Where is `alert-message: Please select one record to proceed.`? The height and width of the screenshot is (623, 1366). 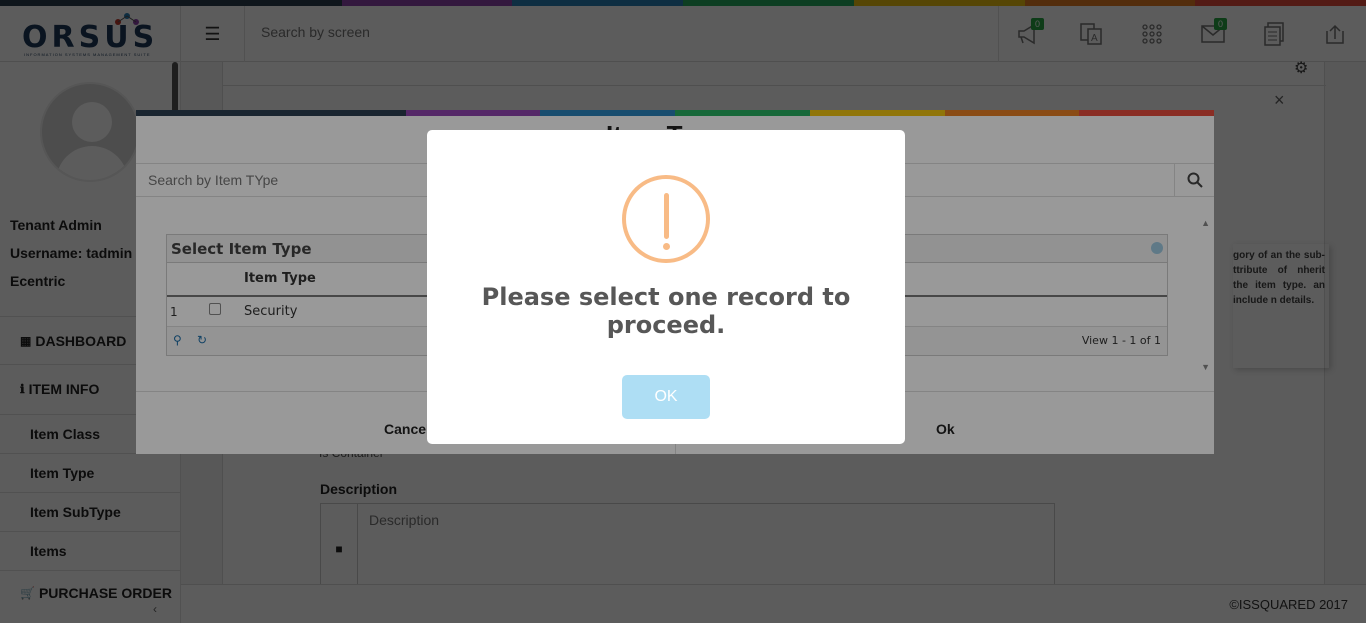 alert-message: Please select one record to proceed. is located at coordinates (666, 311).